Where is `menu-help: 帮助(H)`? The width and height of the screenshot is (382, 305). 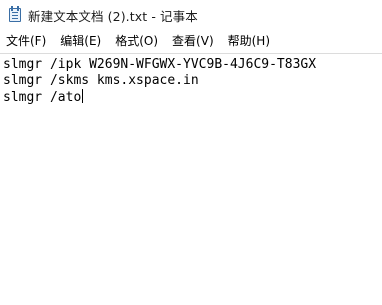 menu-help: 帮助(H) is located at coordinates (249, 41).